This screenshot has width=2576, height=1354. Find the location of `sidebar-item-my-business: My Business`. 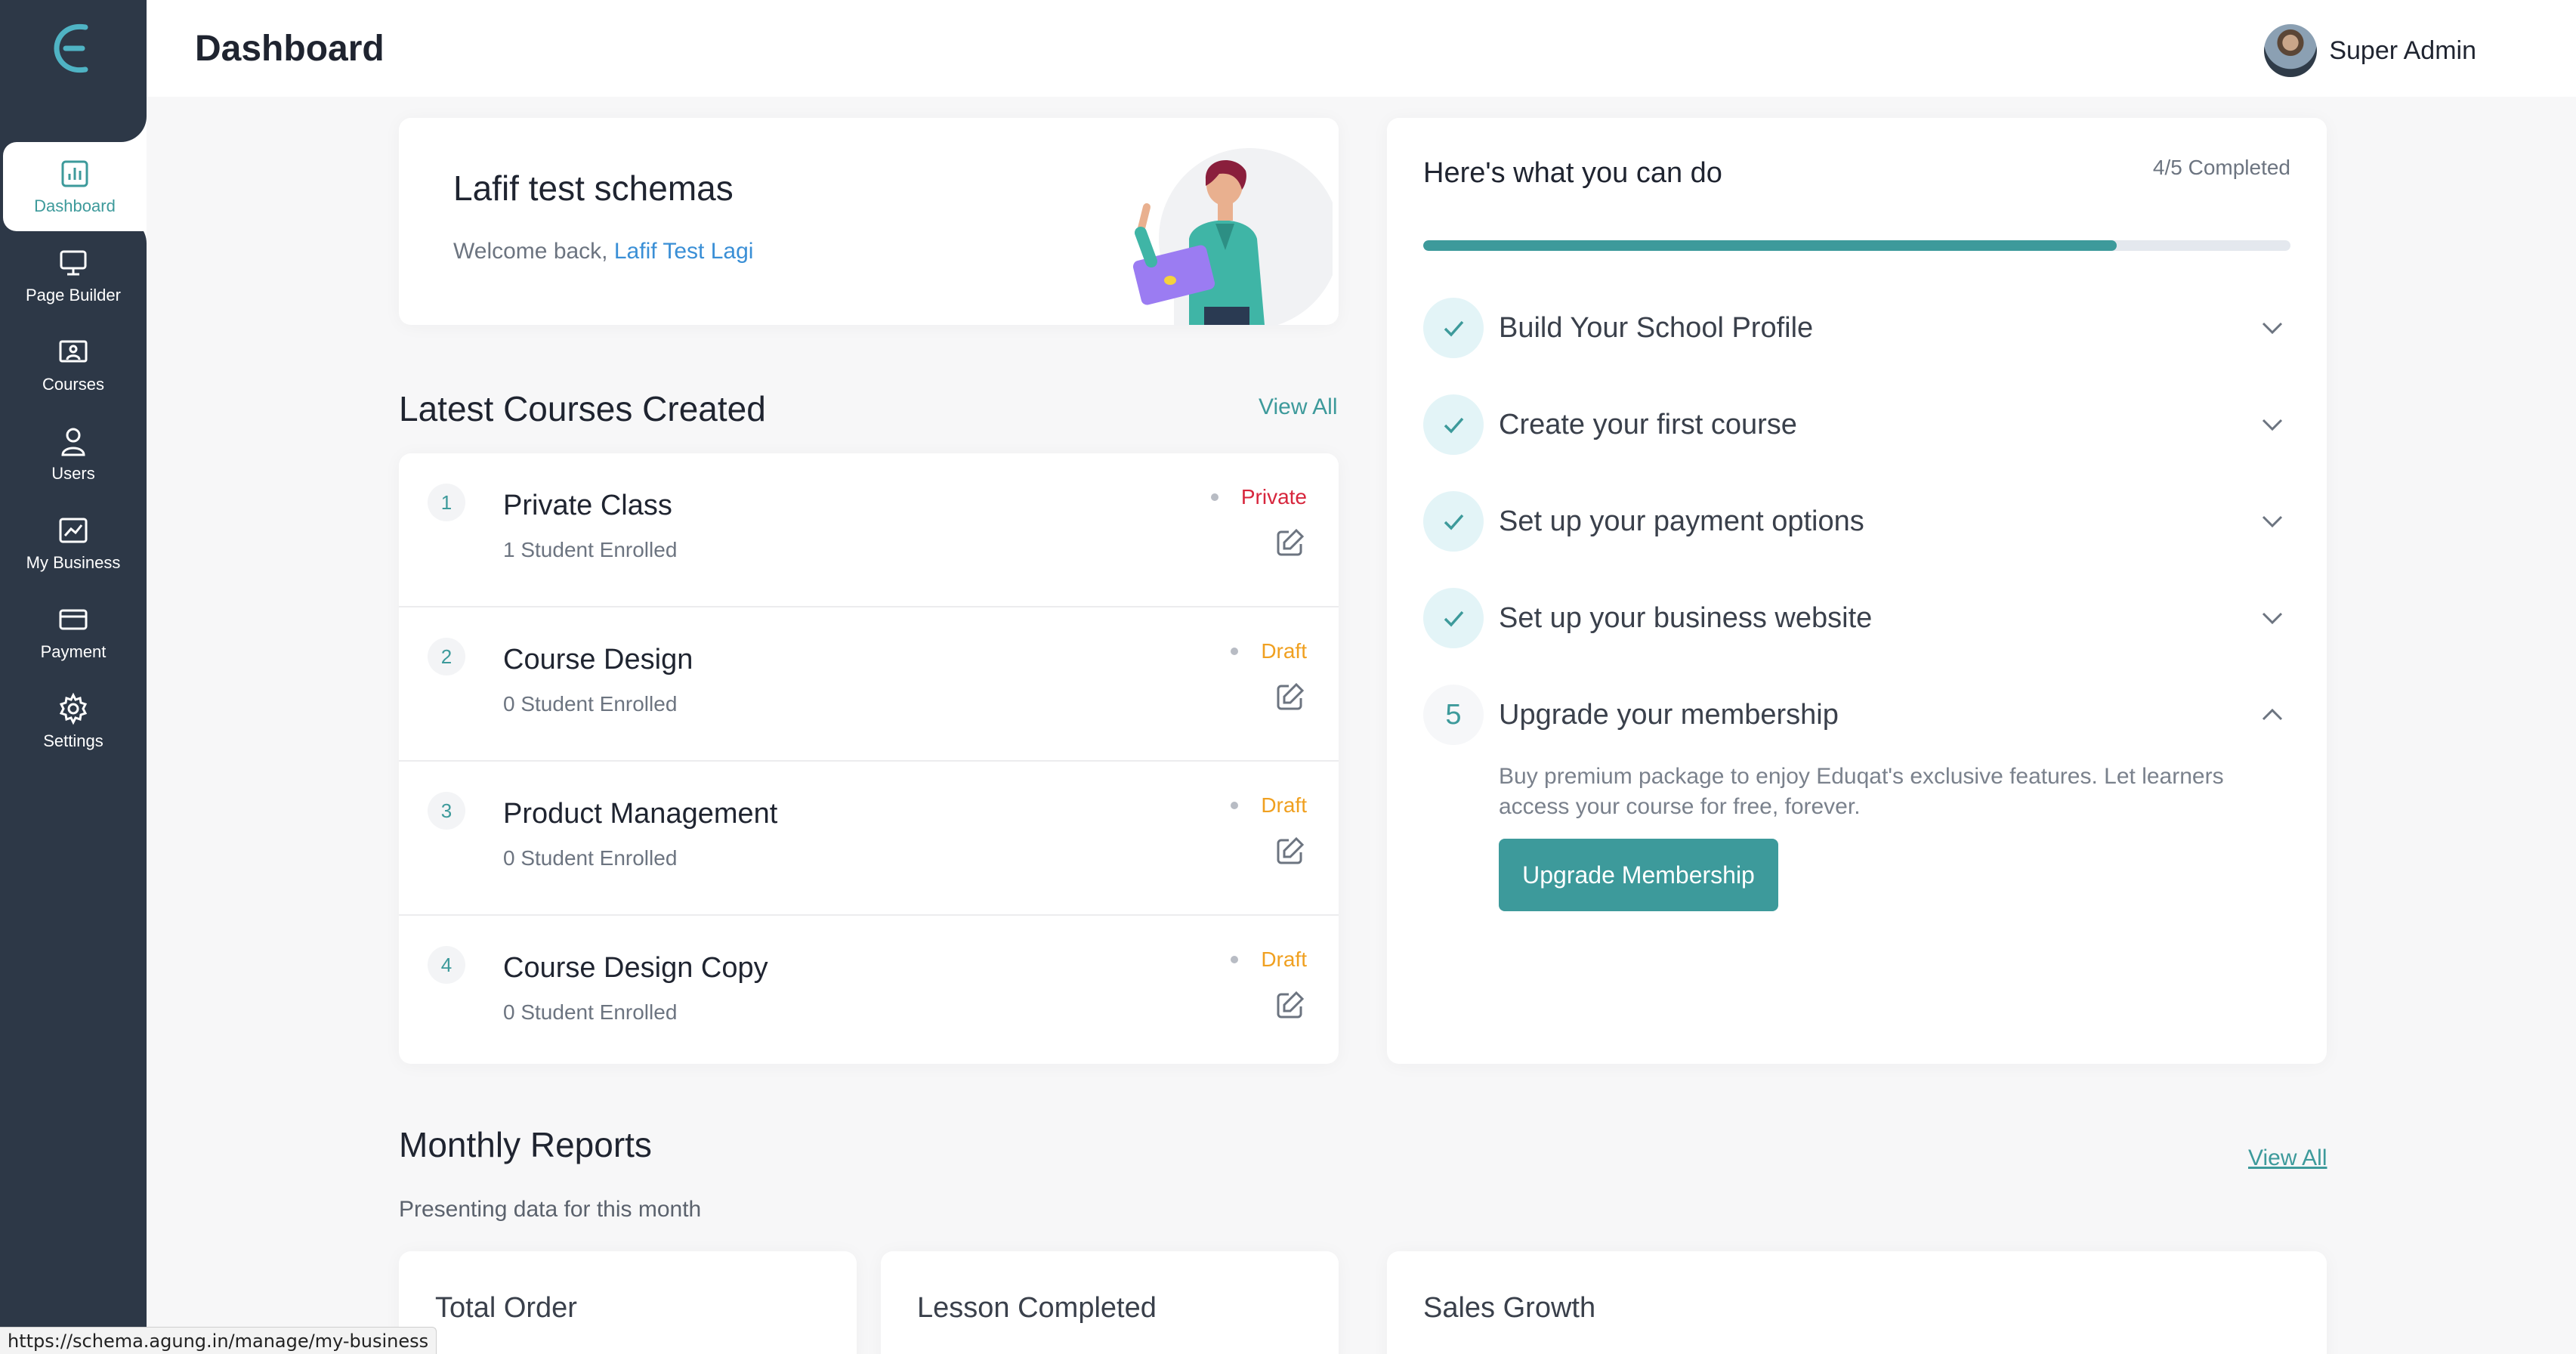

sidebar-item-my-business: My Business is located at coordinates (73, 543).